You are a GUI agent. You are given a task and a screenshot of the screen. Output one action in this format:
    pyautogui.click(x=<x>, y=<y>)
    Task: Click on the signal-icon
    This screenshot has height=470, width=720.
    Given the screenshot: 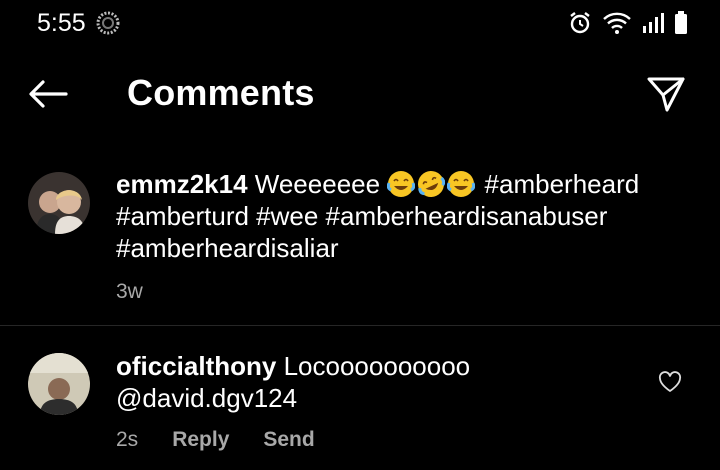 What is the action you would take?
    pyautogui.click(x=653, y=23)
    